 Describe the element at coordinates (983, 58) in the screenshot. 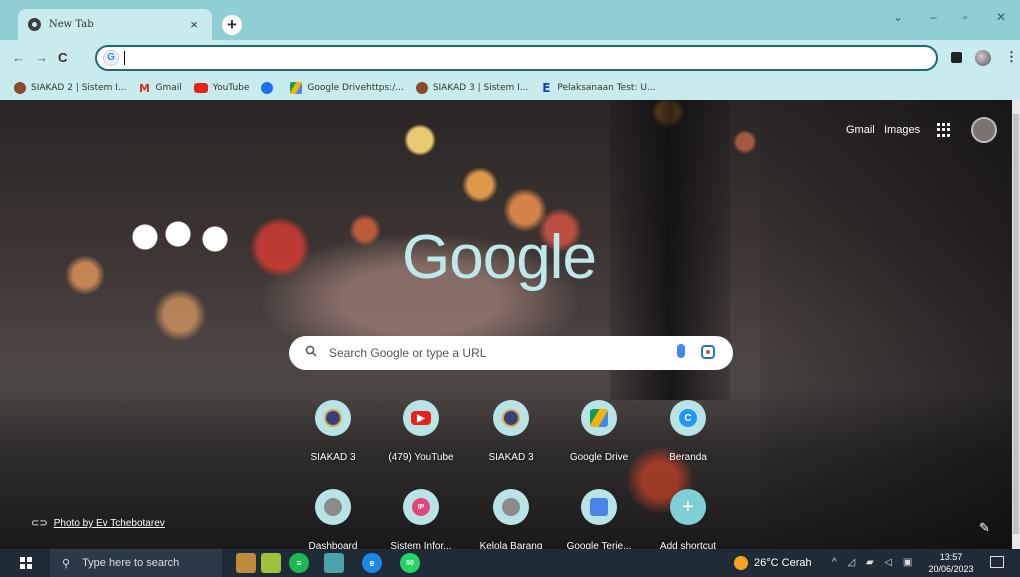

I see `profile-avatar` at that location.